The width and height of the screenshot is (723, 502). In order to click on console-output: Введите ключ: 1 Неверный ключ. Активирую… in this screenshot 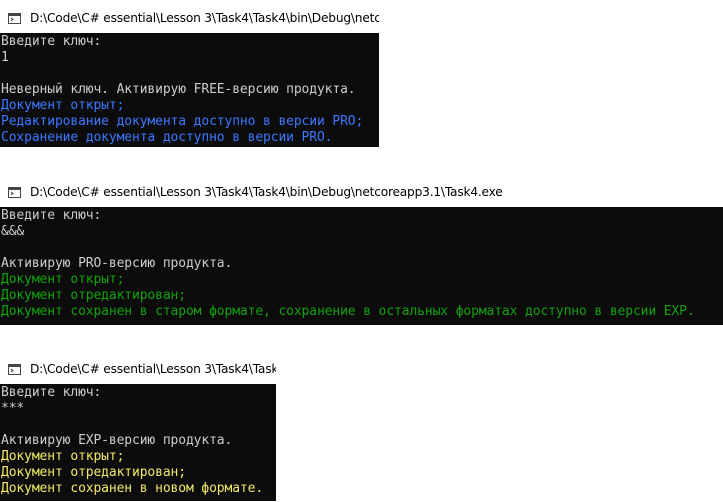, I will do `click(189, 89)`.